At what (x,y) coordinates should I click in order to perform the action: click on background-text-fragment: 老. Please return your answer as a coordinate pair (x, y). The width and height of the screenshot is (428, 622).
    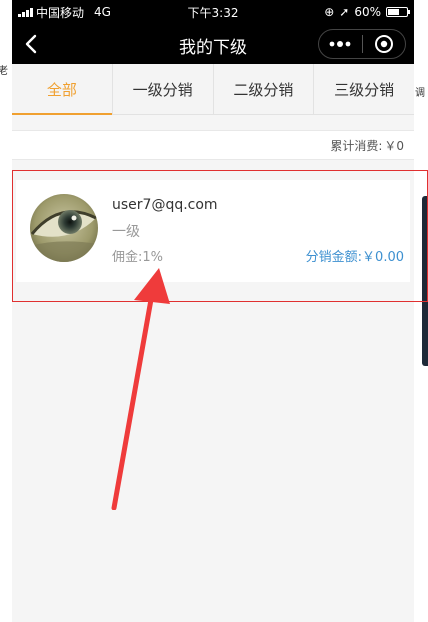
    Looking at the image, I should click on (4, 71).